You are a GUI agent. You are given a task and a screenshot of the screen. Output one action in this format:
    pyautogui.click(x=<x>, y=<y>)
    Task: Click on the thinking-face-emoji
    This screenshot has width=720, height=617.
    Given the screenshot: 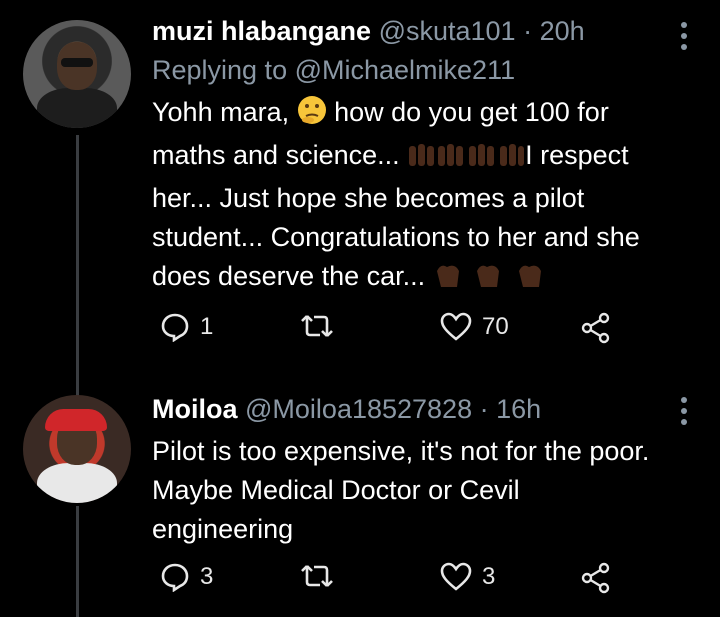 What is the action you would take?
    pyautogui.click(x=312, y=115)
    